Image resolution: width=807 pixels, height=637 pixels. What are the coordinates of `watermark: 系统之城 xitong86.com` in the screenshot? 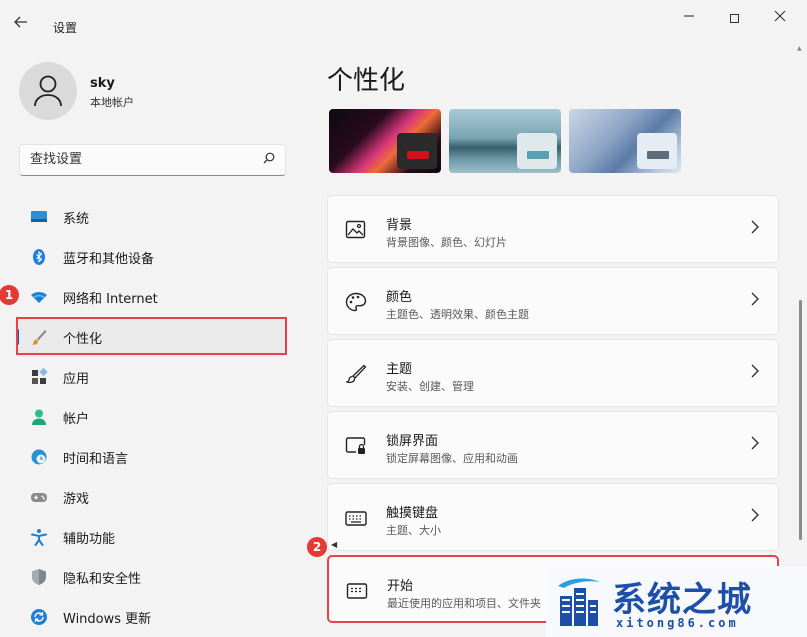 It's located at (676, 601).